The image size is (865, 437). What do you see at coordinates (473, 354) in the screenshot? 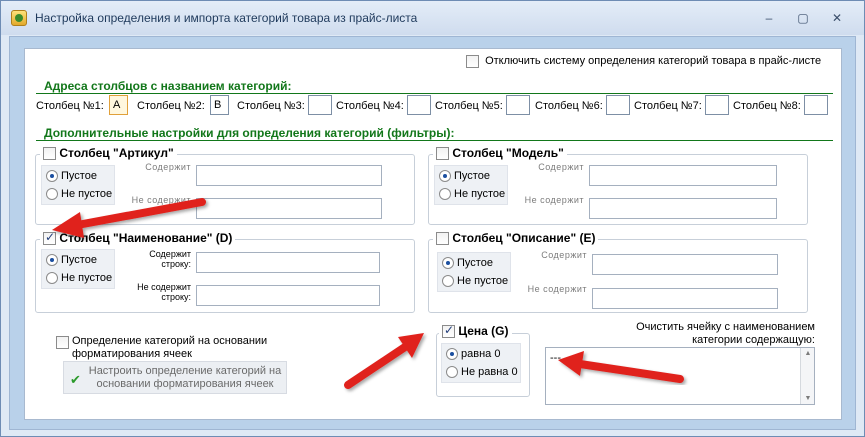
I see `price-zero-option: равна 0` at bounding box center [473, 354].